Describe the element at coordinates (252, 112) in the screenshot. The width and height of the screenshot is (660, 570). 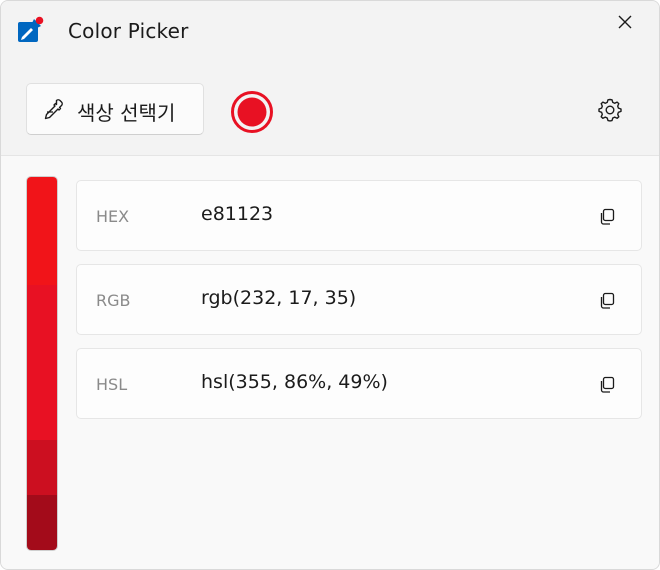
I see `current-color-swatch` at that location.